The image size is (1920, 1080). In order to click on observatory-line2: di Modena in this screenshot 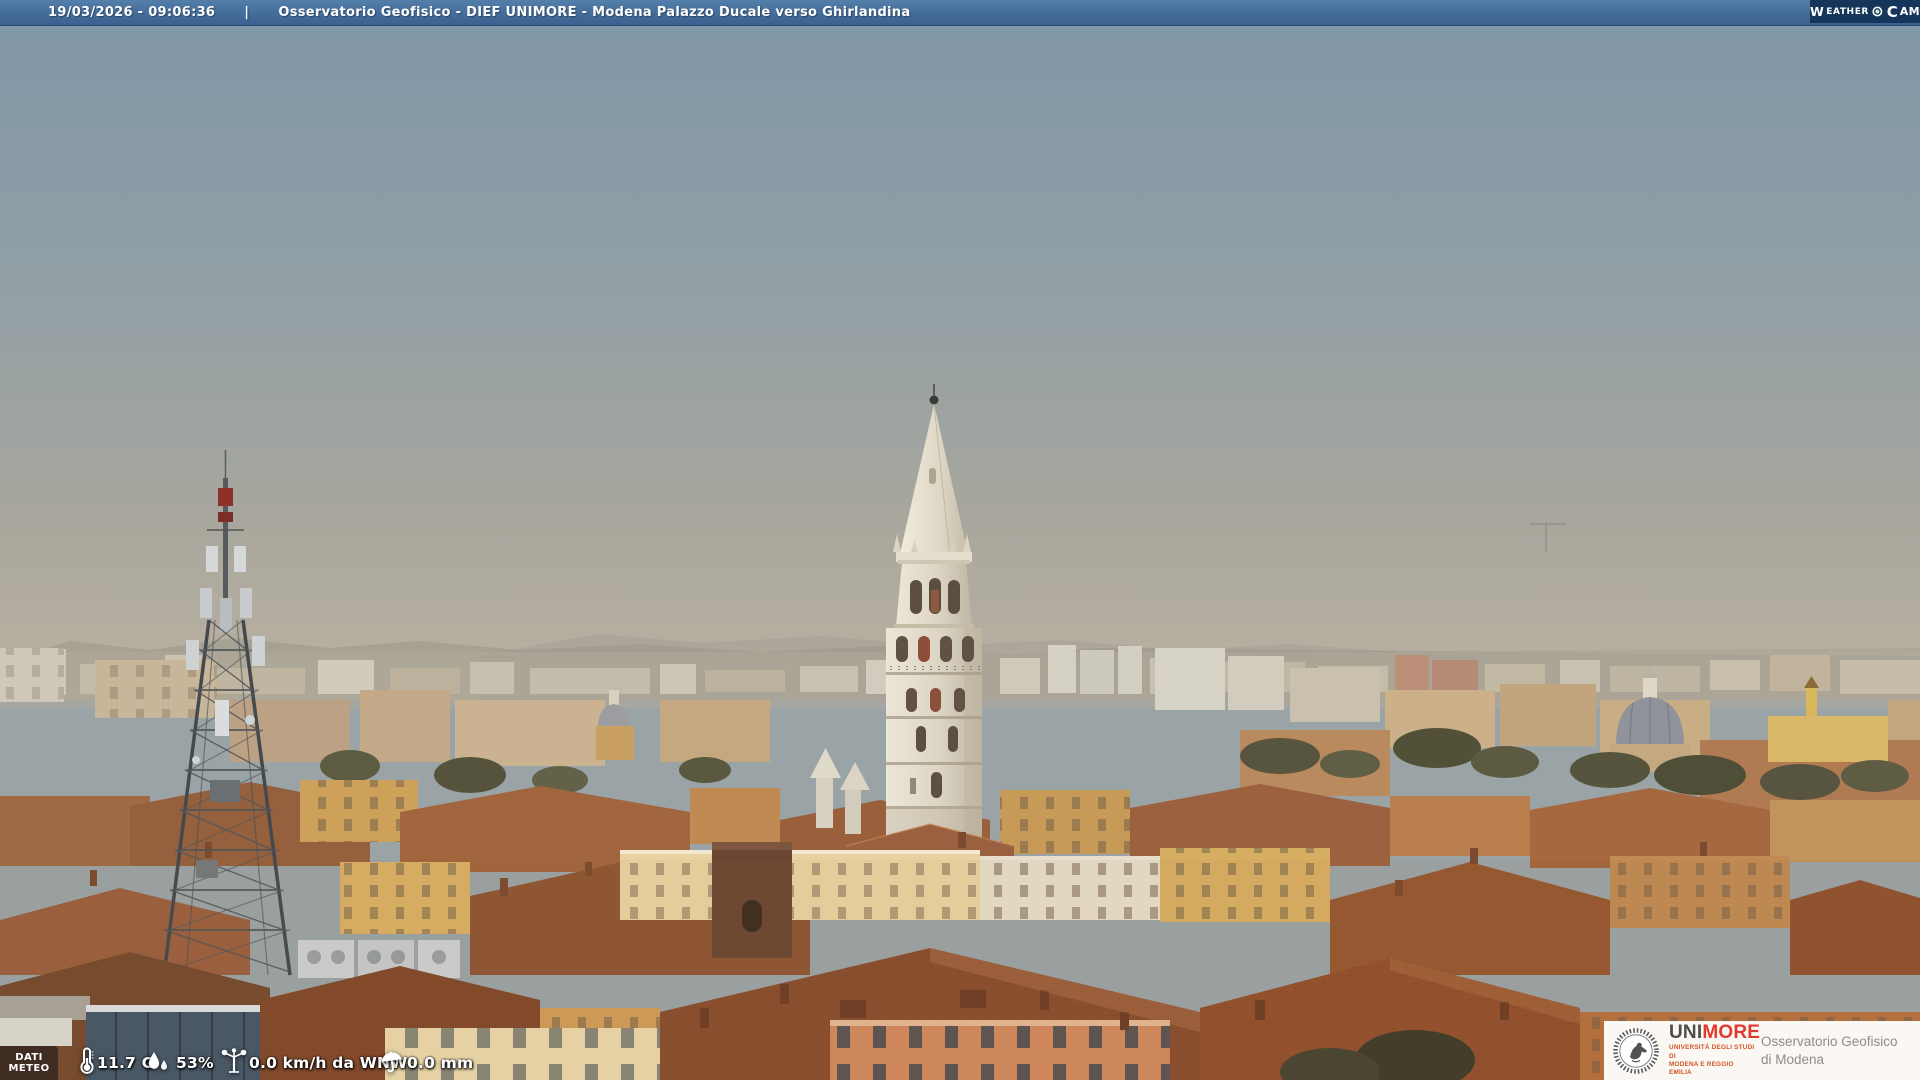, I will do `click(1793, 1059)`.